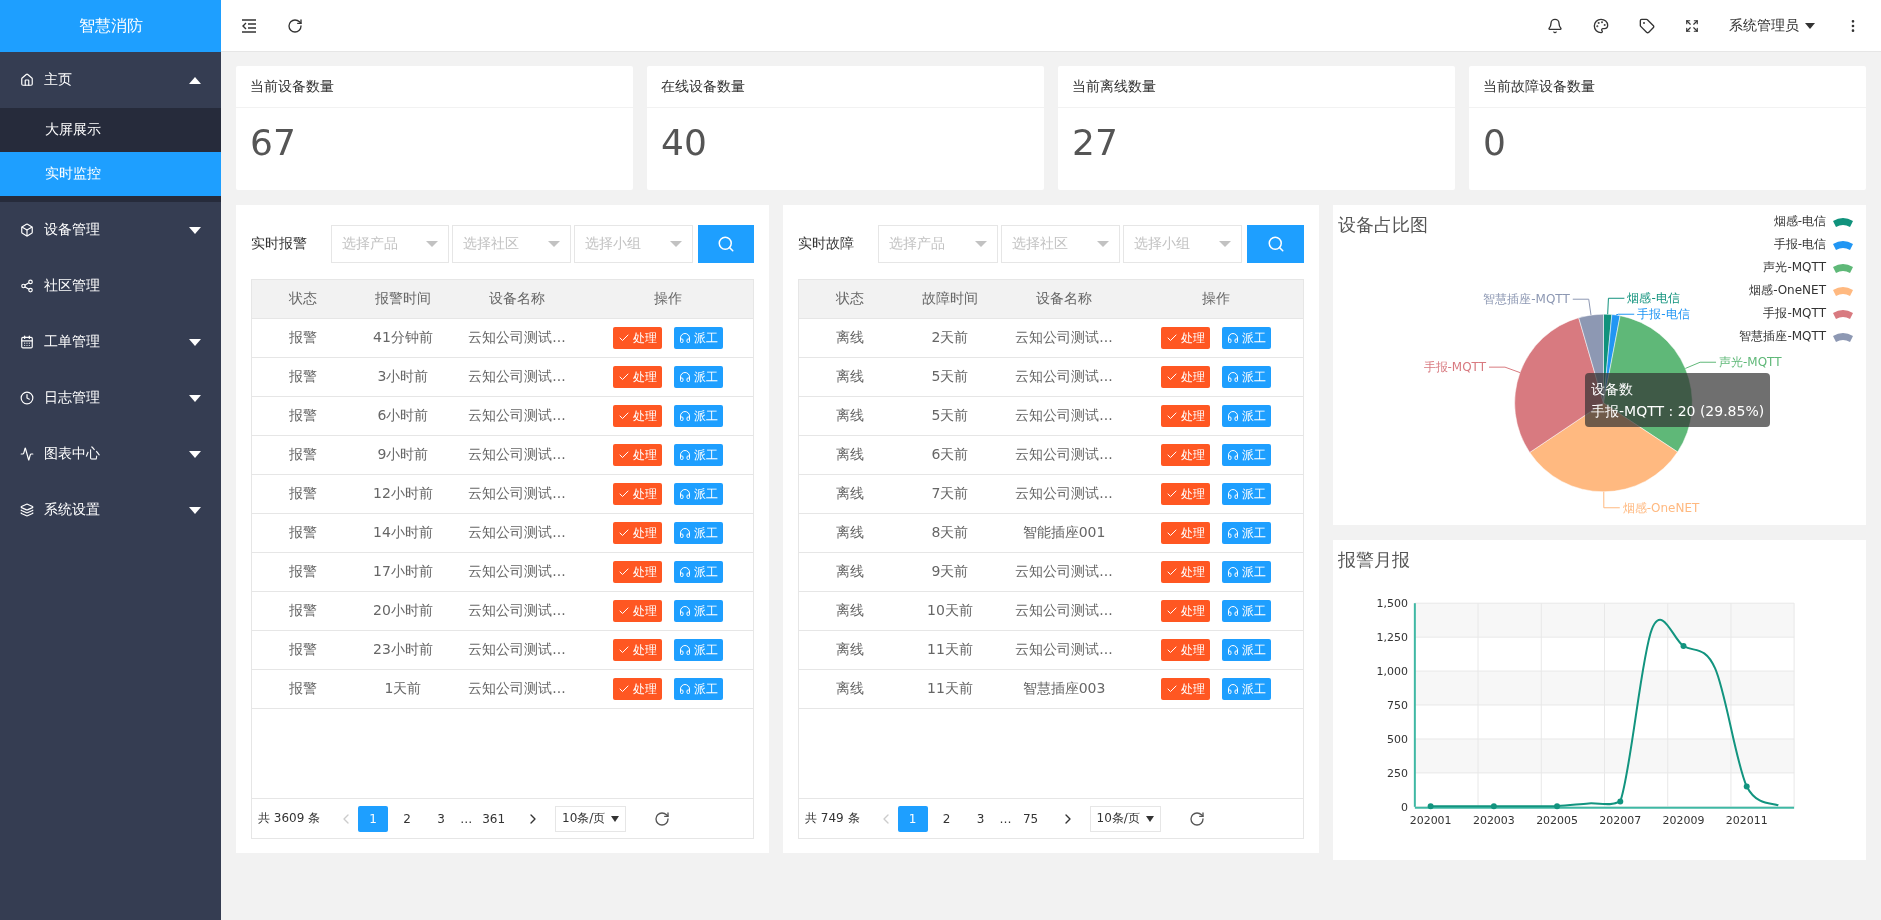  I want to click on table-cell-text: 14小时前, so click(403, 533).